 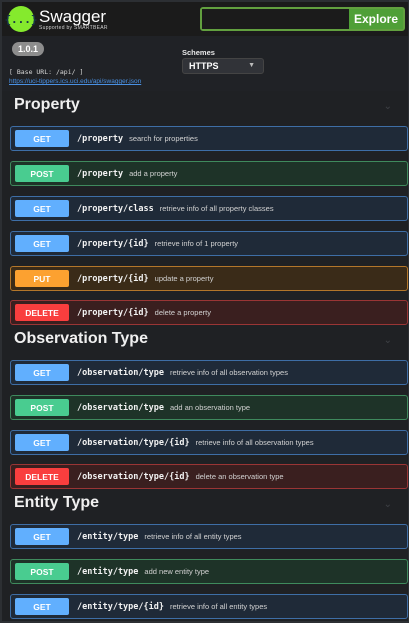 I want to click on operation-row: DELETE/property/{id} delete a property, so click(x=209, y=312).